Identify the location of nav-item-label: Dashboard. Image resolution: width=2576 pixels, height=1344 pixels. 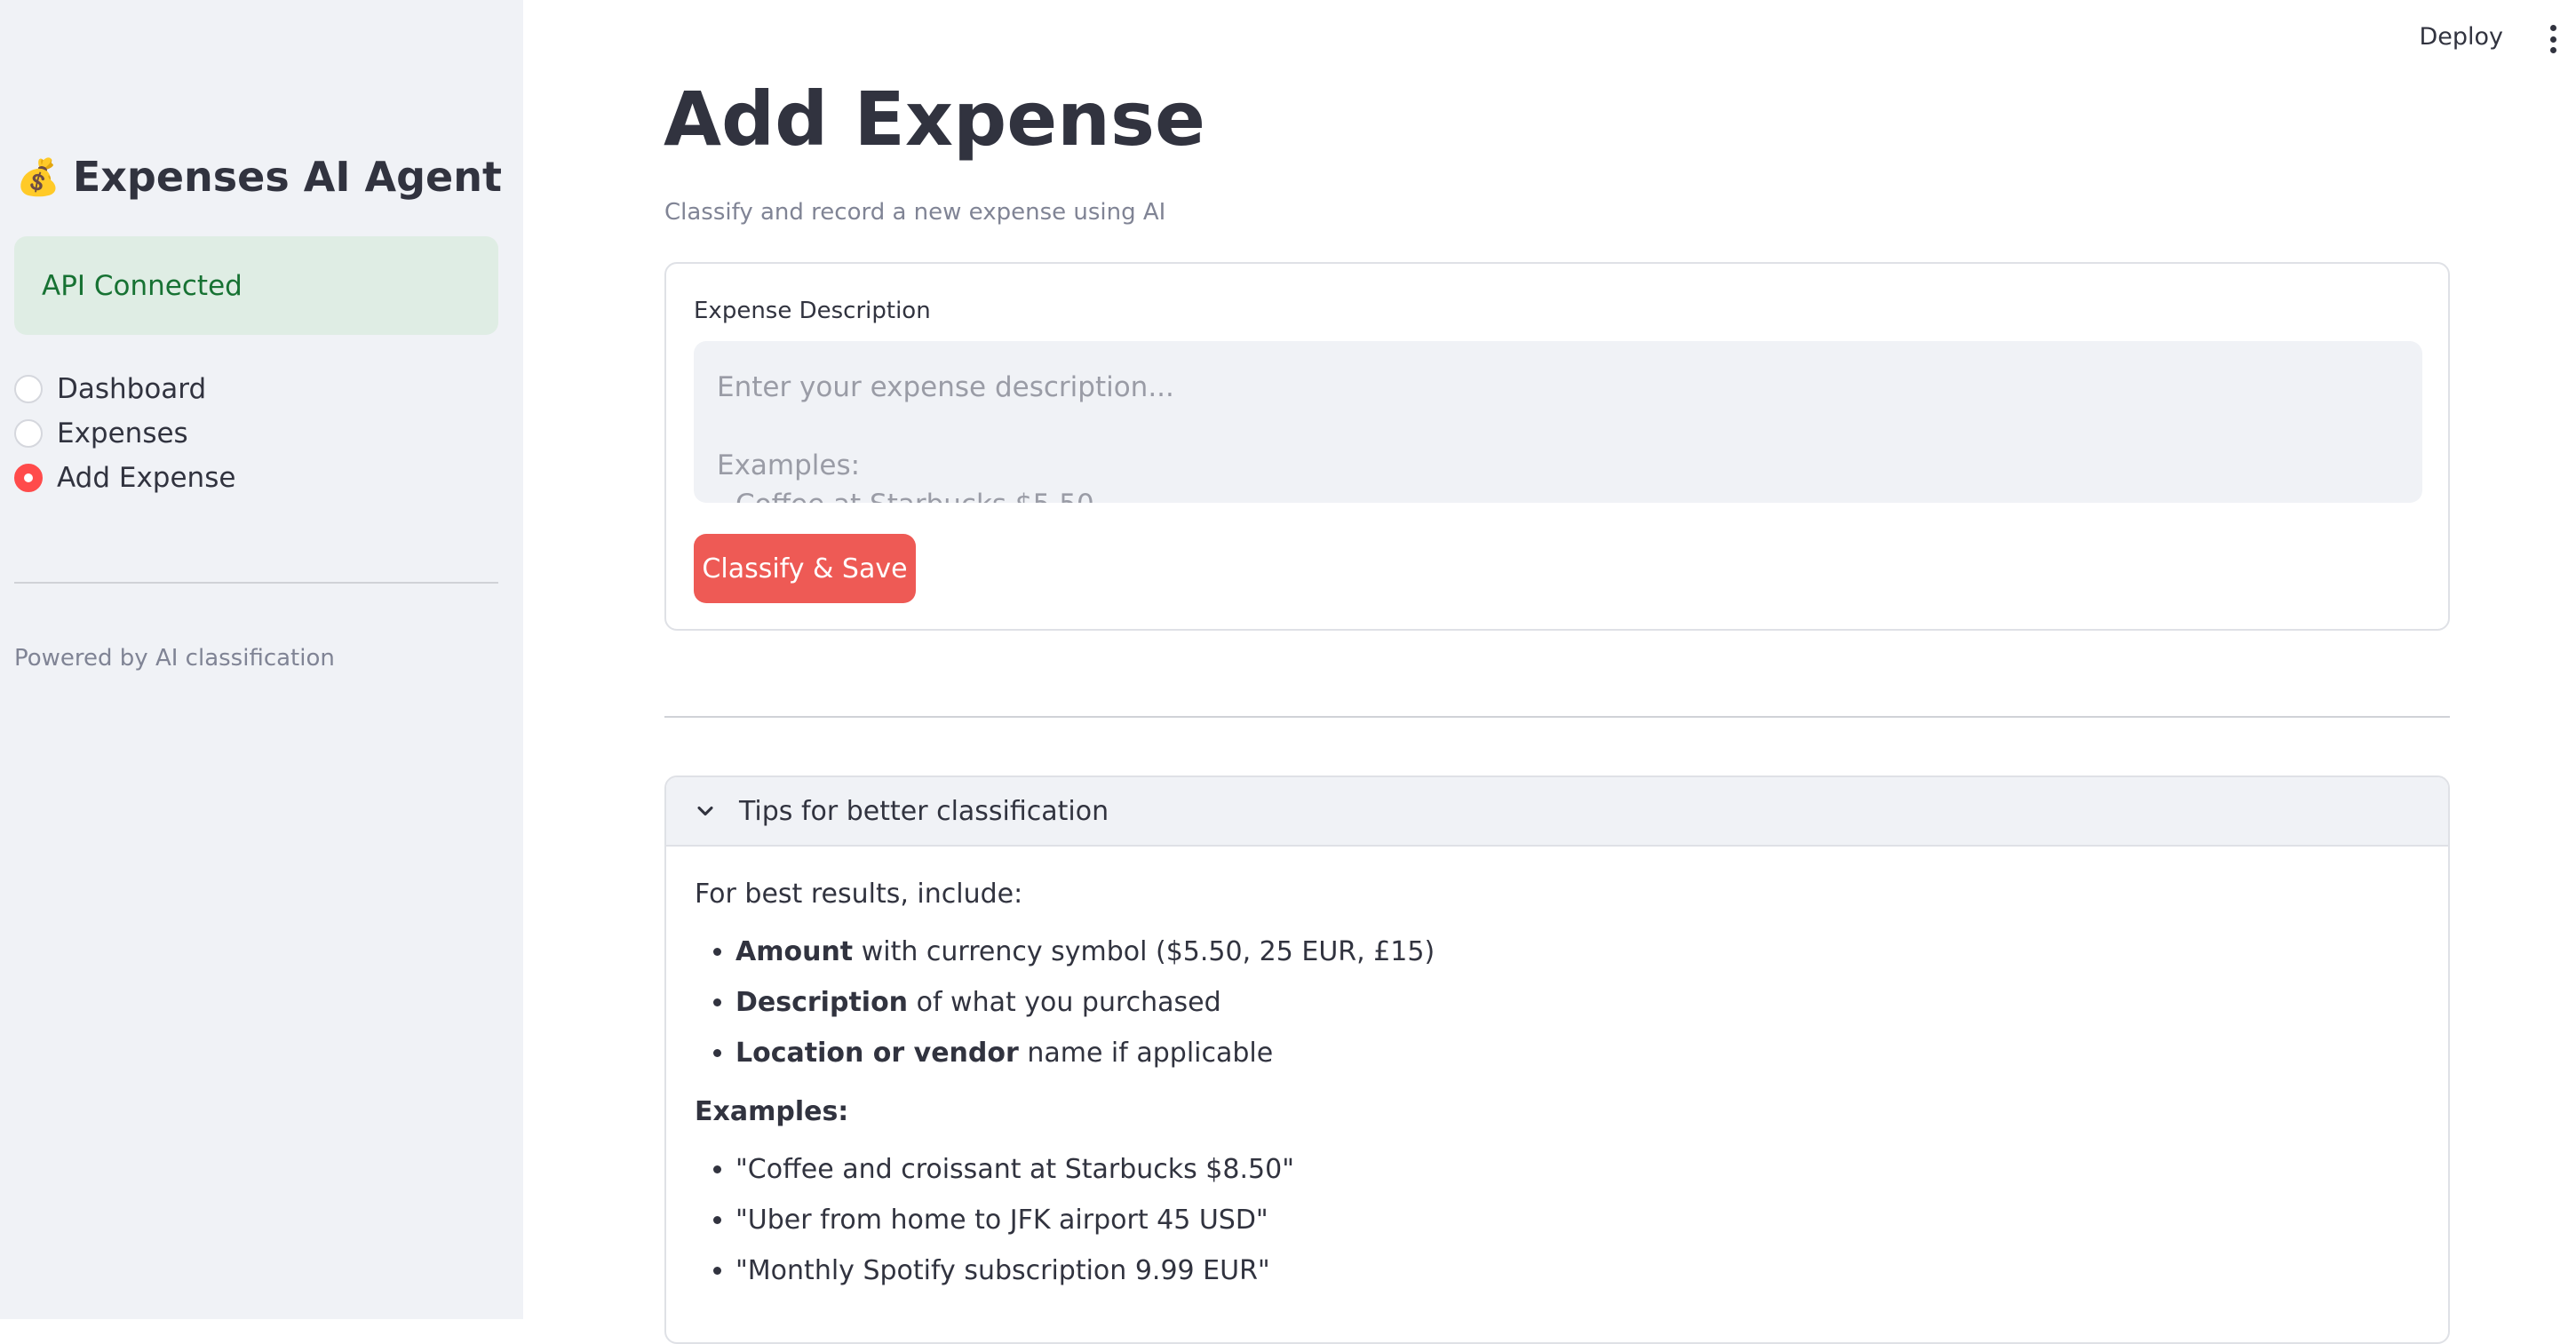
(132, 389).